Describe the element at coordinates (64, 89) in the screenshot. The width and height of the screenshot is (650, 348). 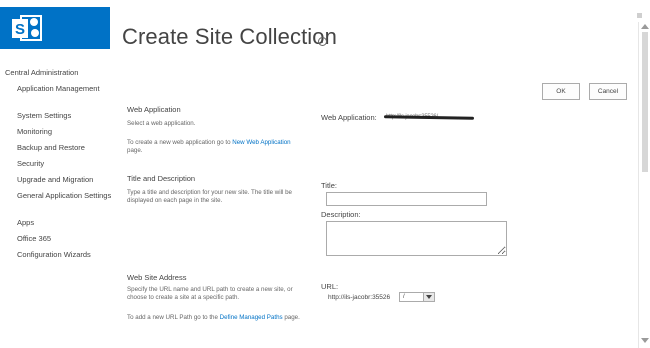
I see `nav-item-application-management: Application Management` at that location.